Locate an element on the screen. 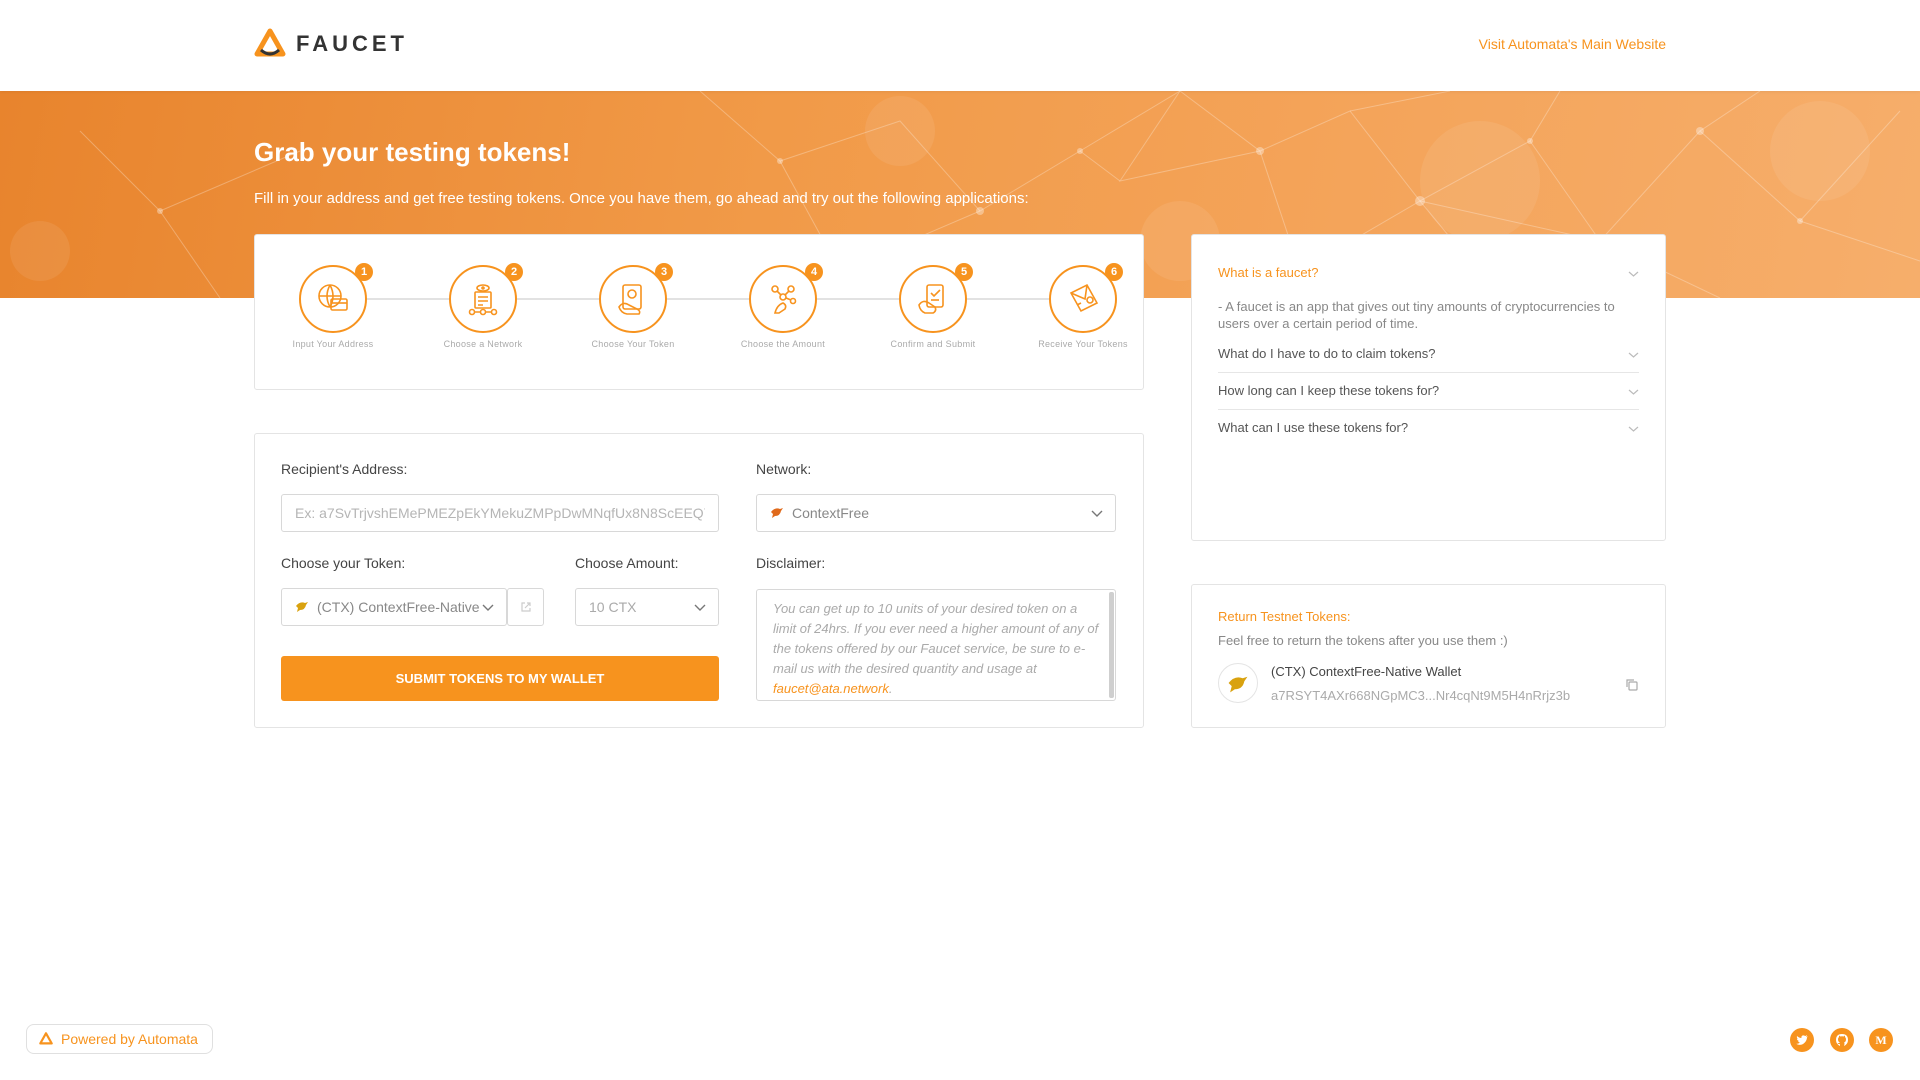 The height and width of the screenshot is (1080, 1920). step-circle: 3 is located at coordinates (636, 298).